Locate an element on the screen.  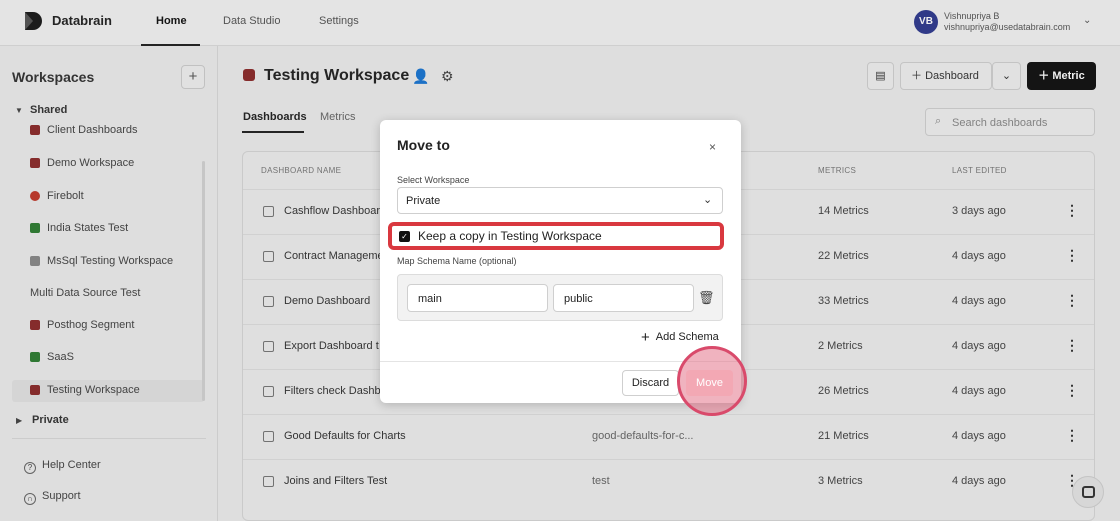
add-schema-button: + Add Schema is located at coordinates (680, 337).